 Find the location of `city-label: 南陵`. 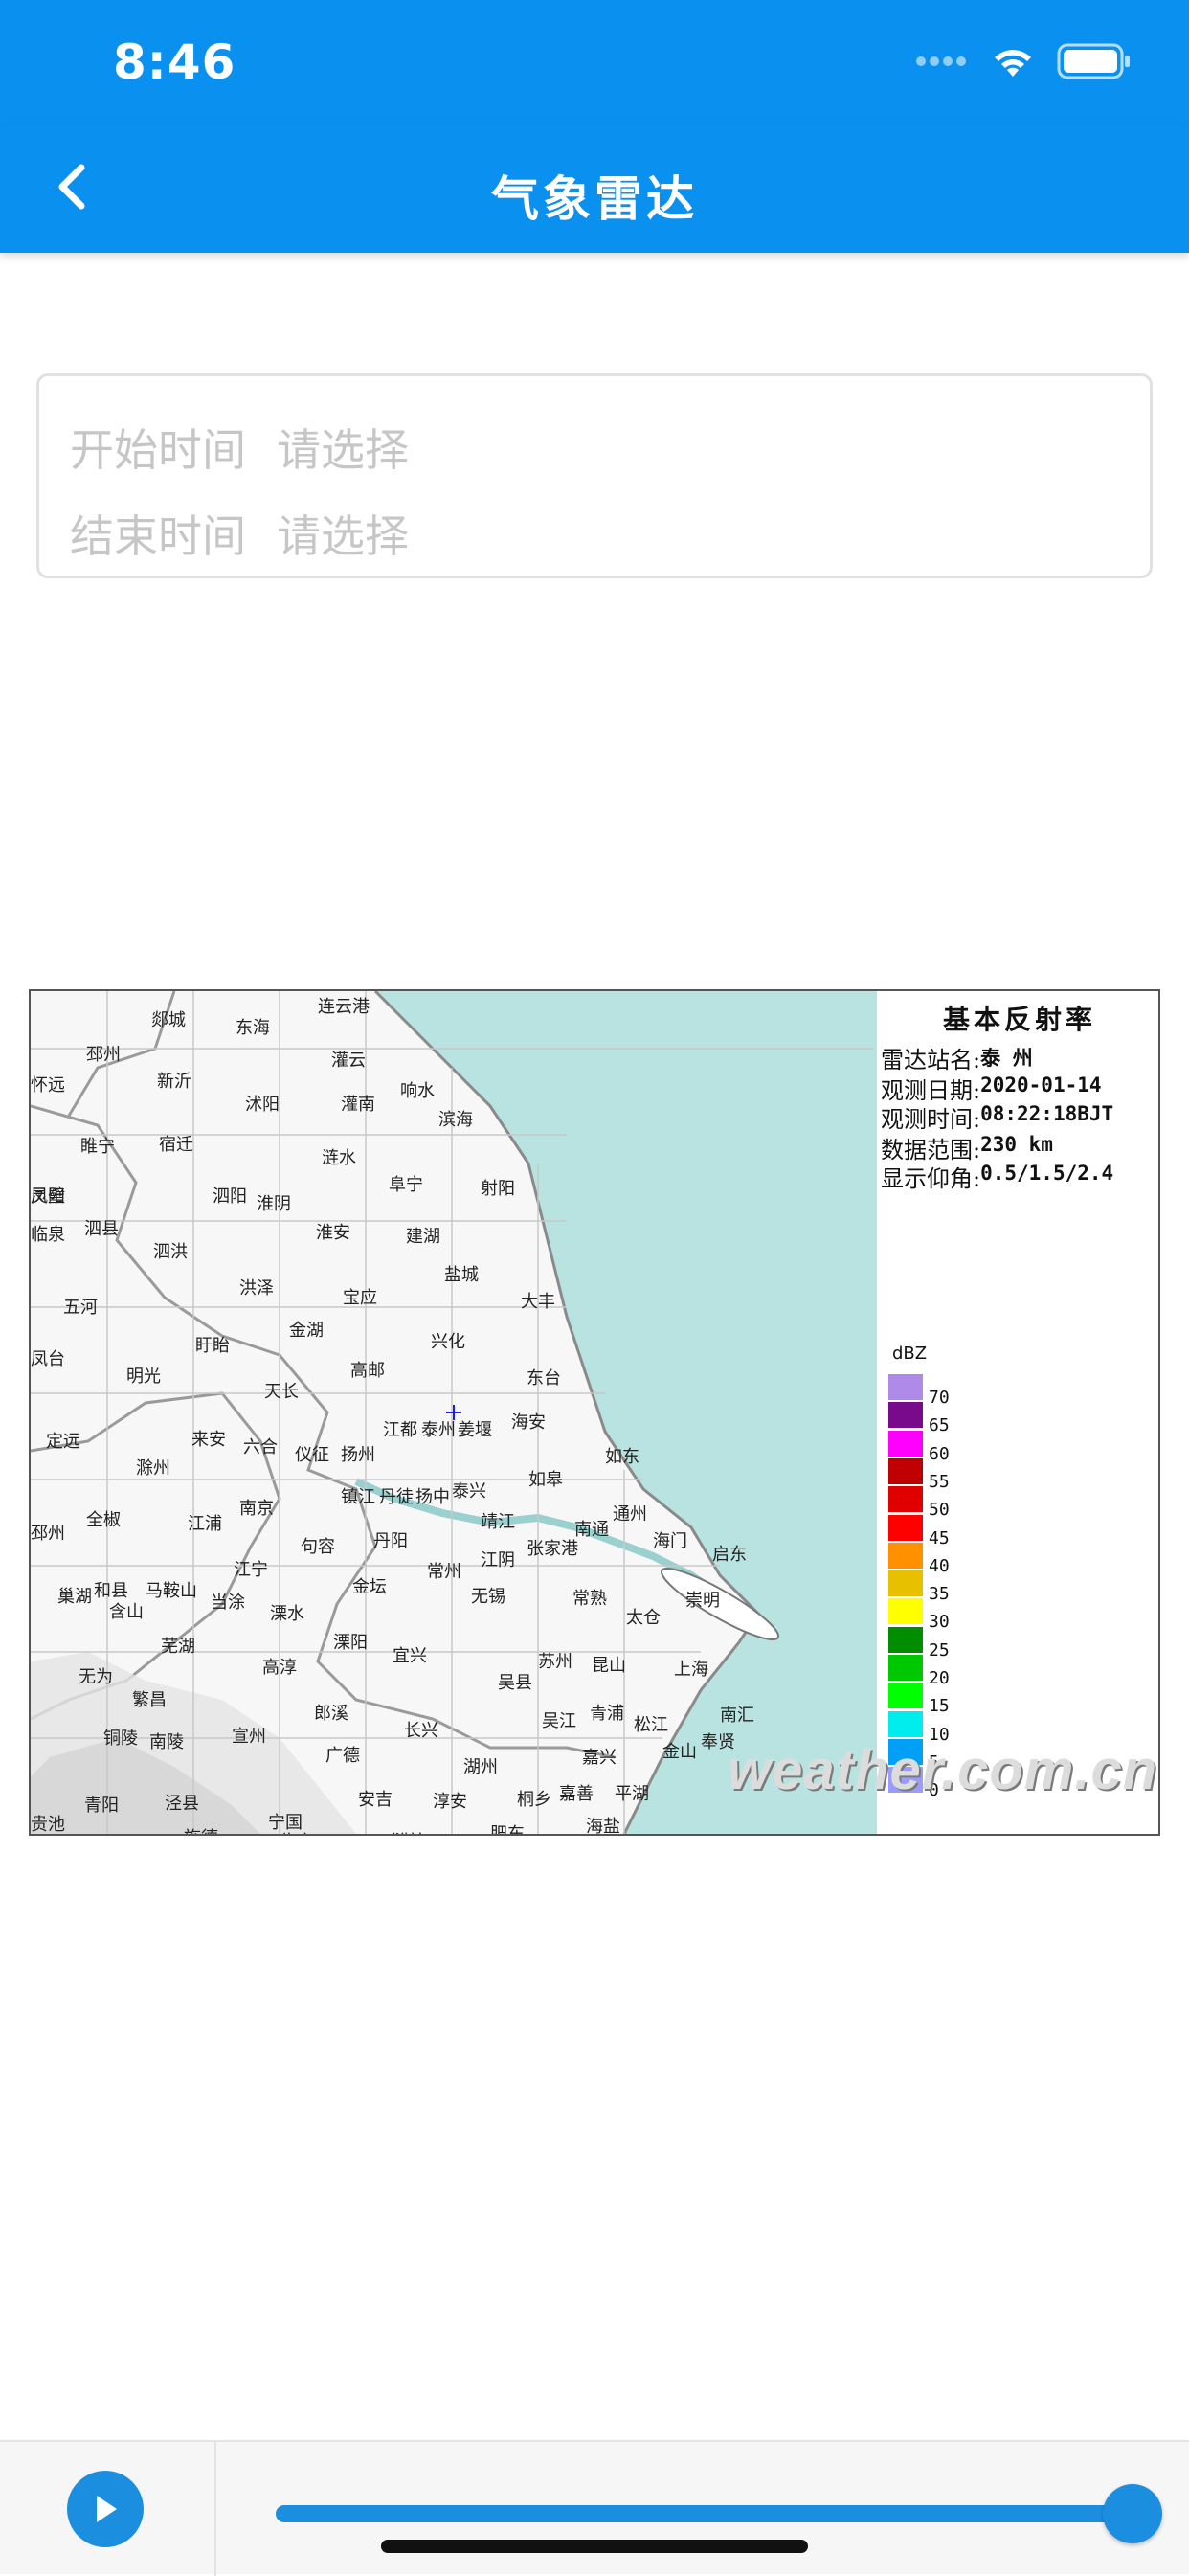

city-label: 南陵 is located at coordinates (166, 1742).